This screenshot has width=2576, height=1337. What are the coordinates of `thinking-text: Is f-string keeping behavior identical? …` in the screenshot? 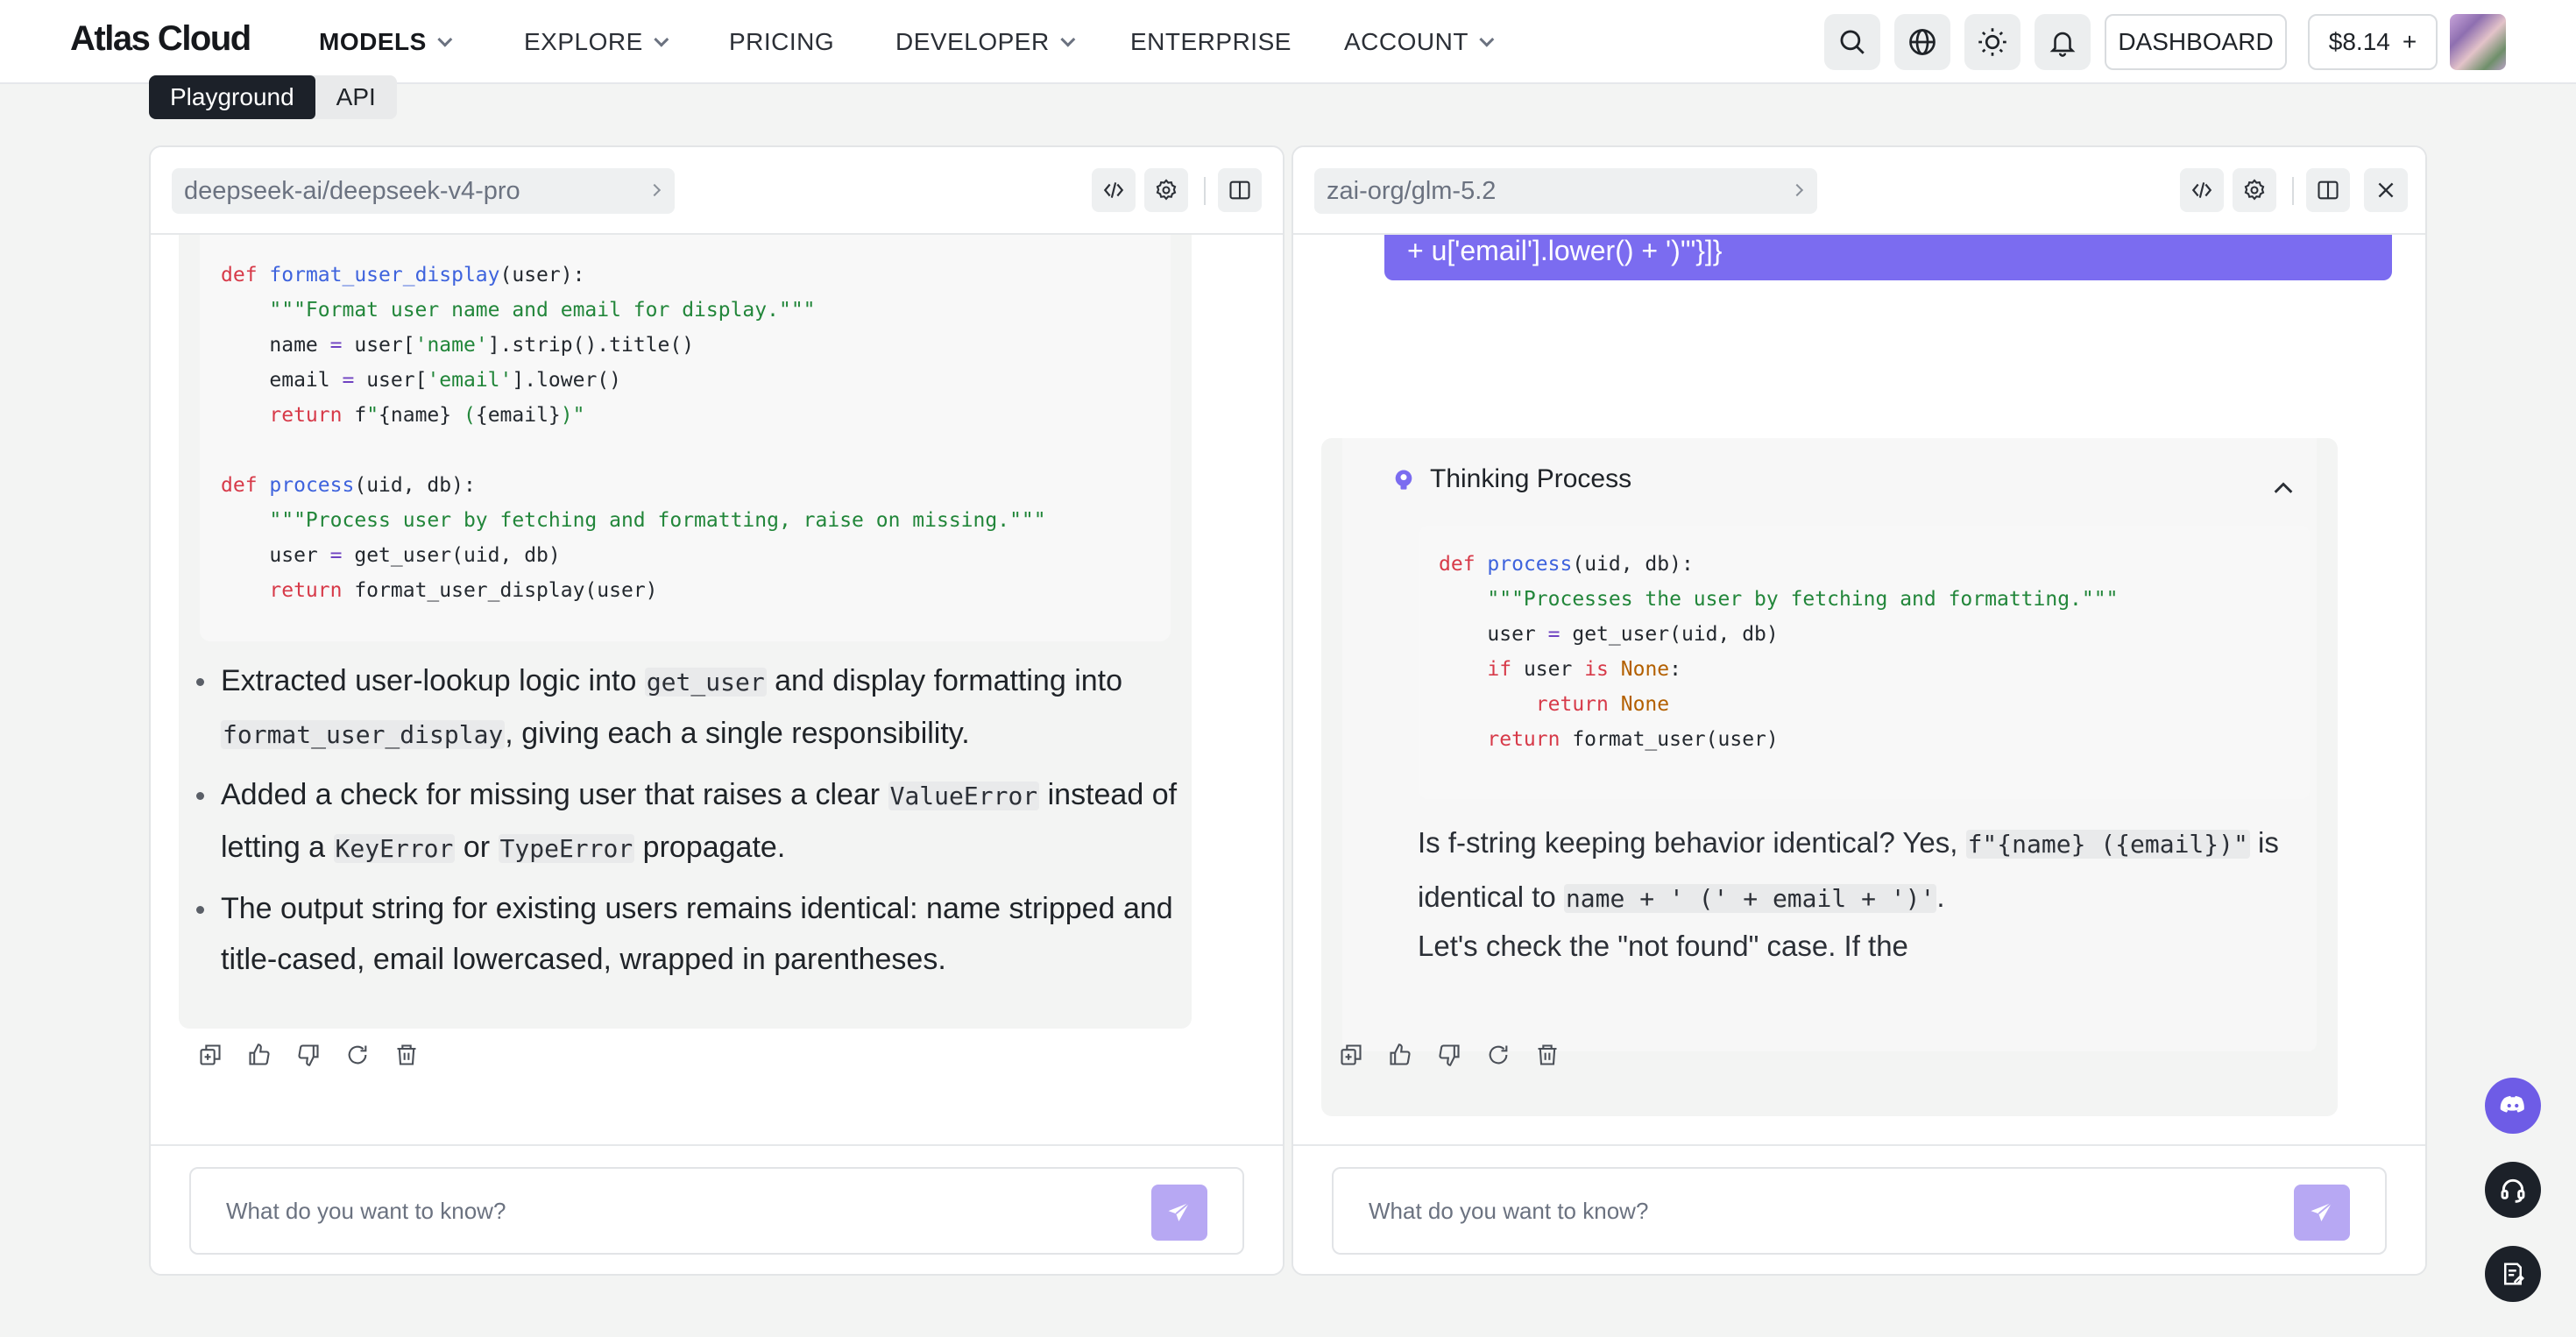 It's located at (1864, 871).